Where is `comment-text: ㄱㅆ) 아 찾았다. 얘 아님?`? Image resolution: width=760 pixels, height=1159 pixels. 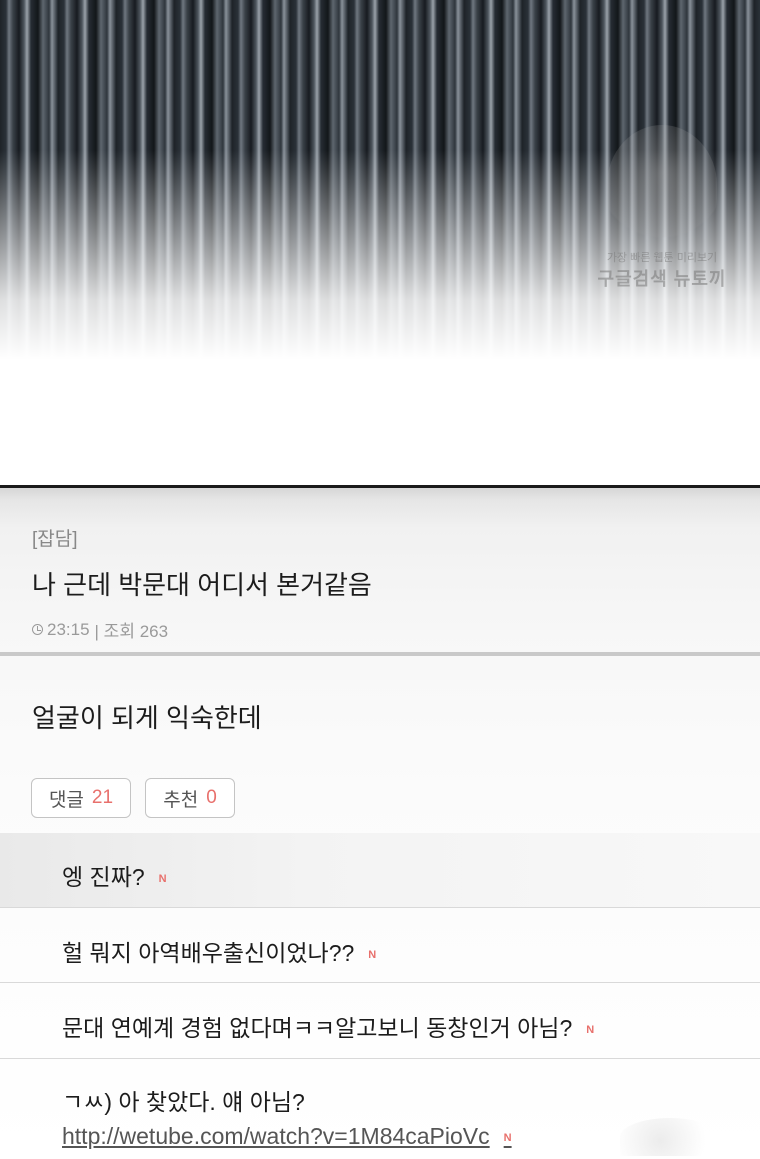
comment-text: ㄱㅆ) 아 찾았다. 얘 아님? is located at coordinates (183, 1102).